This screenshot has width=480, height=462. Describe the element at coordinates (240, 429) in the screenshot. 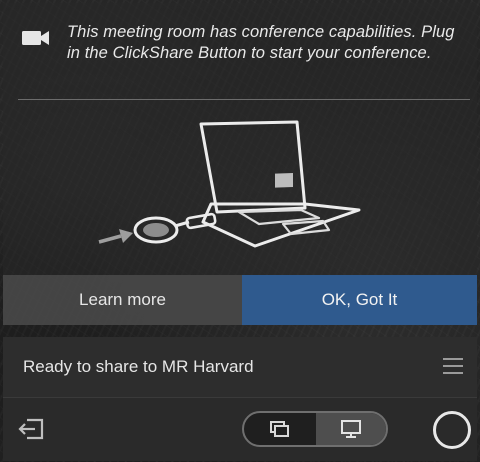

I see `bottom-toolbar` at that location.